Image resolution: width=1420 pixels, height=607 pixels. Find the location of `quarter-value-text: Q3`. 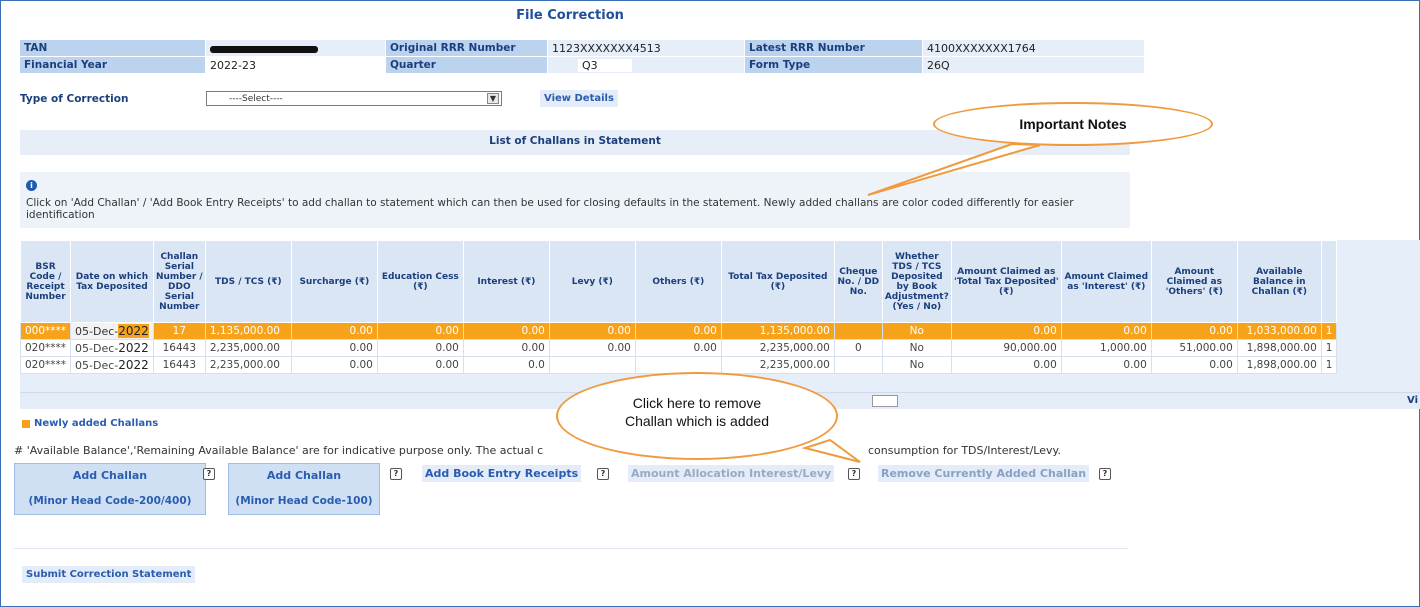

quarter-value-text: Q3 is located at coordinates (605, 65).